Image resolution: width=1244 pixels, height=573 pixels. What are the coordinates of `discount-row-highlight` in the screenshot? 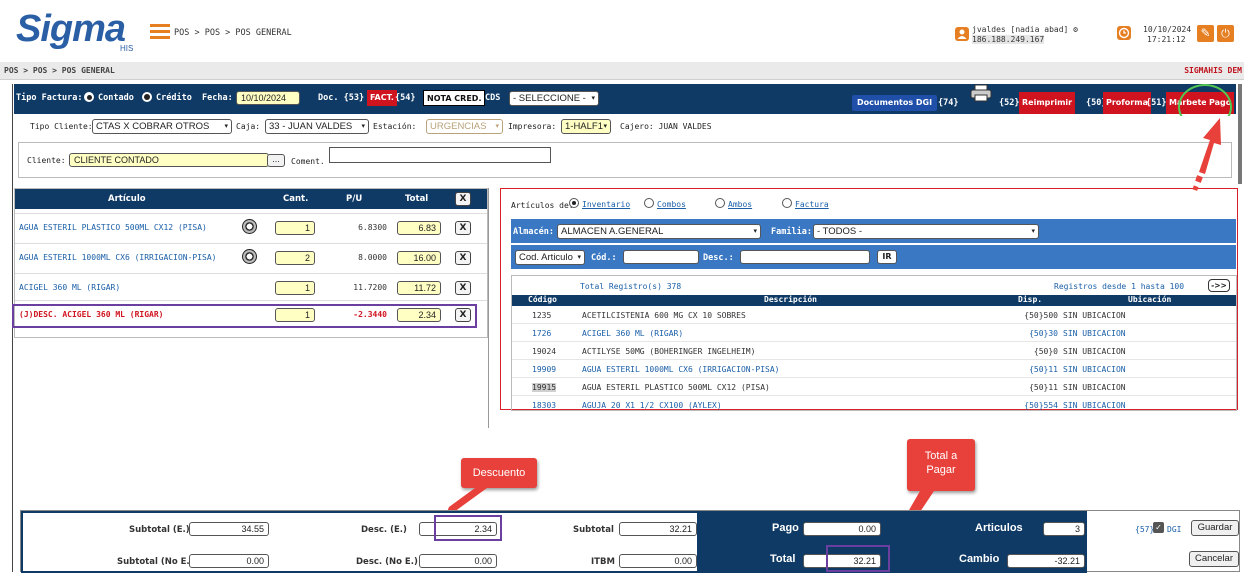 It's located at (244, 316).